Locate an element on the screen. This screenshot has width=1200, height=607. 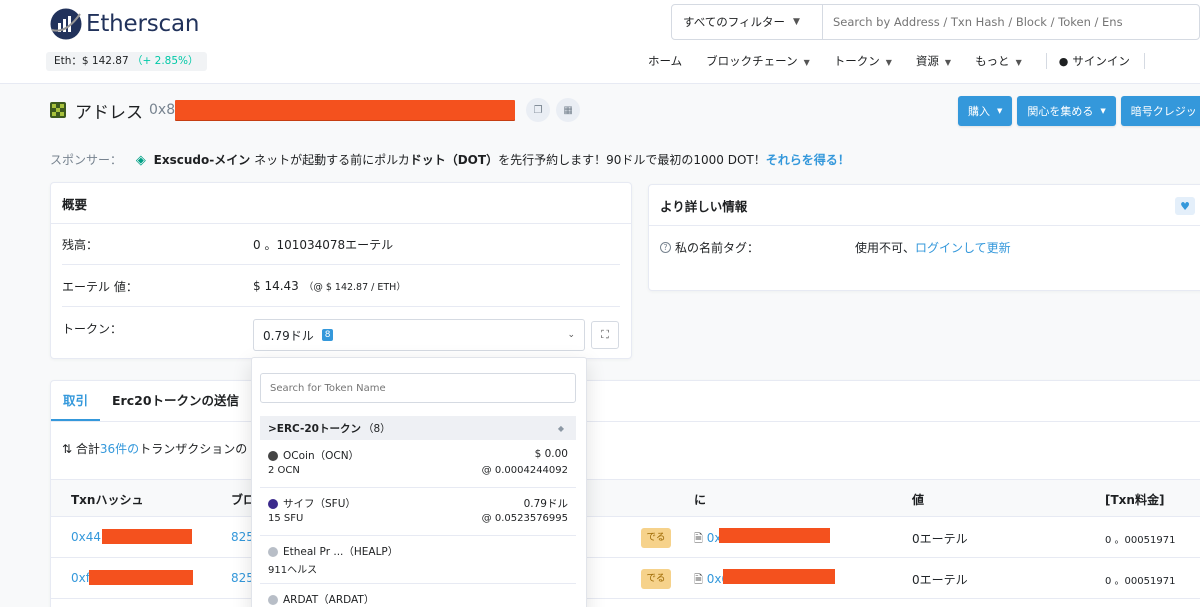
crypto-credit-button: 暗号クレジット is located at coordinates (1160, 111).